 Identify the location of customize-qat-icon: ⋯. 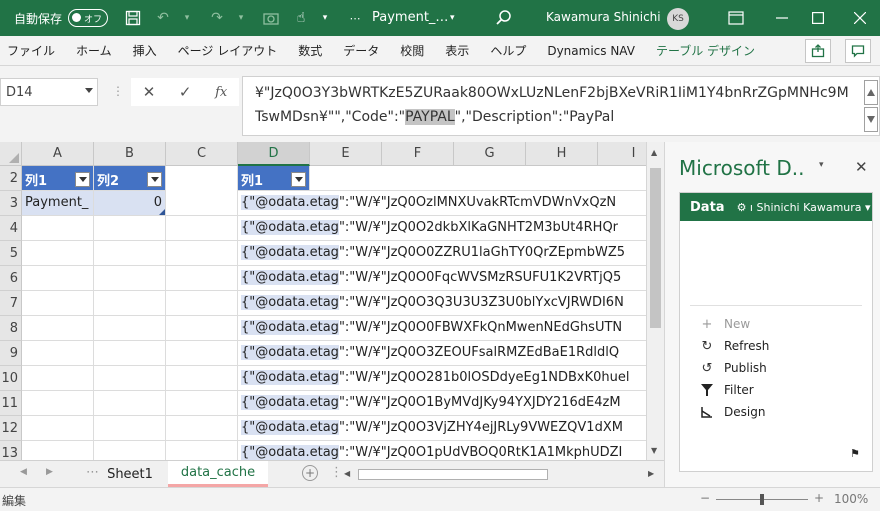
(355, 18).